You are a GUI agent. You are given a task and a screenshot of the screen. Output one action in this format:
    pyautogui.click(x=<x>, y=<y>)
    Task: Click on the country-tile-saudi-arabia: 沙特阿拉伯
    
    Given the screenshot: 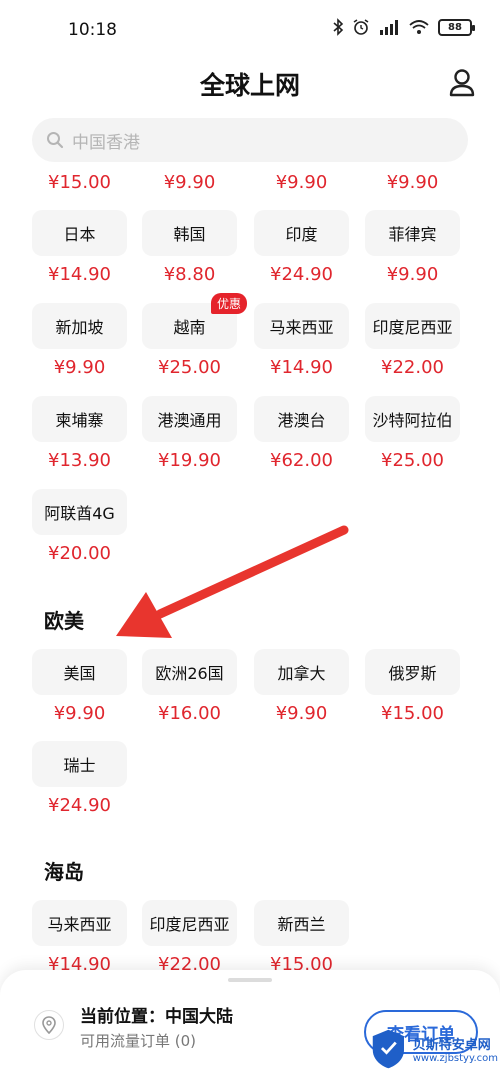 What is the action you would take?
    pyautogui.click(x=412, y=419)
    